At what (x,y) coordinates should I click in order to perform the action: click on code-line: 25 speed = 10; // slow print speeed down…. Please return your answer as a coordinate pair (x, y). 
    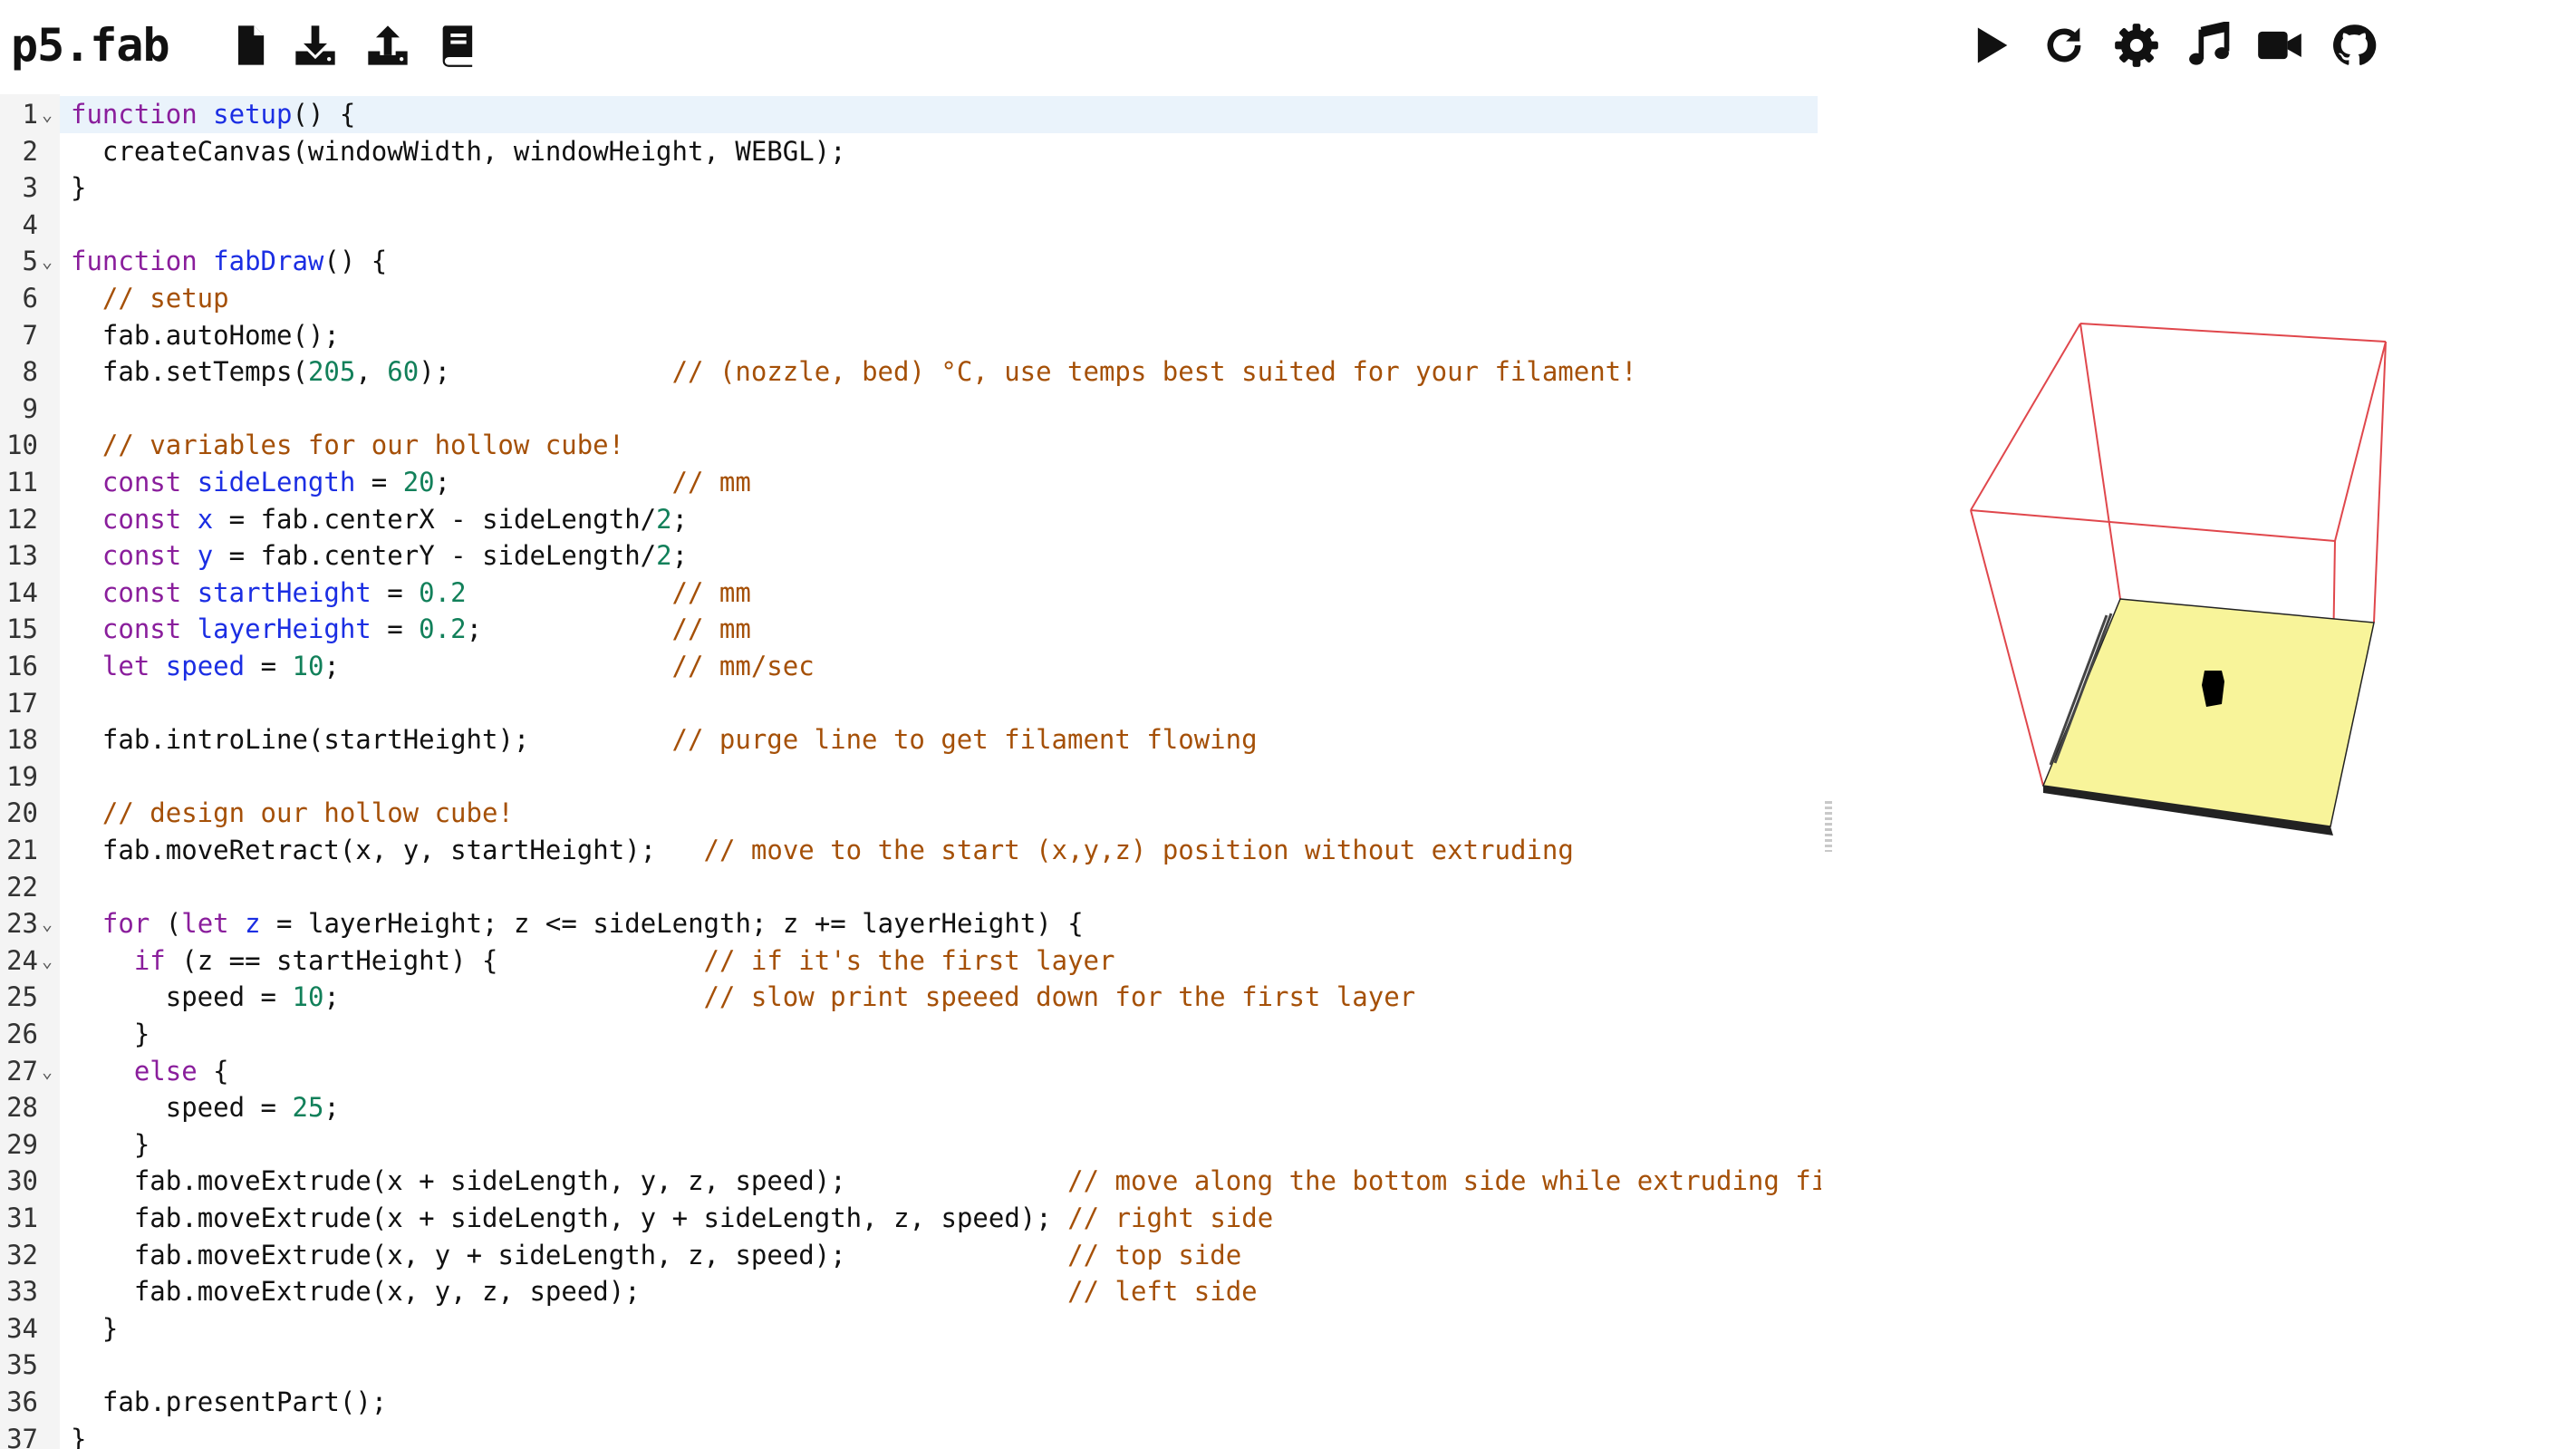
    Looking at the image, I should click on (910, 998).